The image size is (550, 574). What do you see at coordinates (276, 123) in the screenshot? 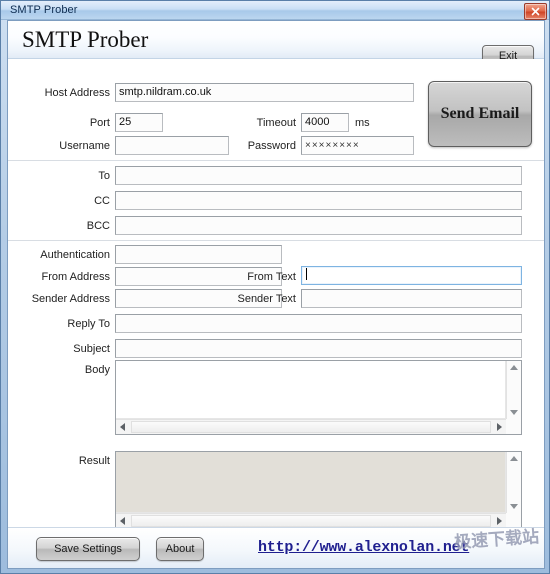
I see `timeout-label: Timeout` at bounding box center [276, 123].